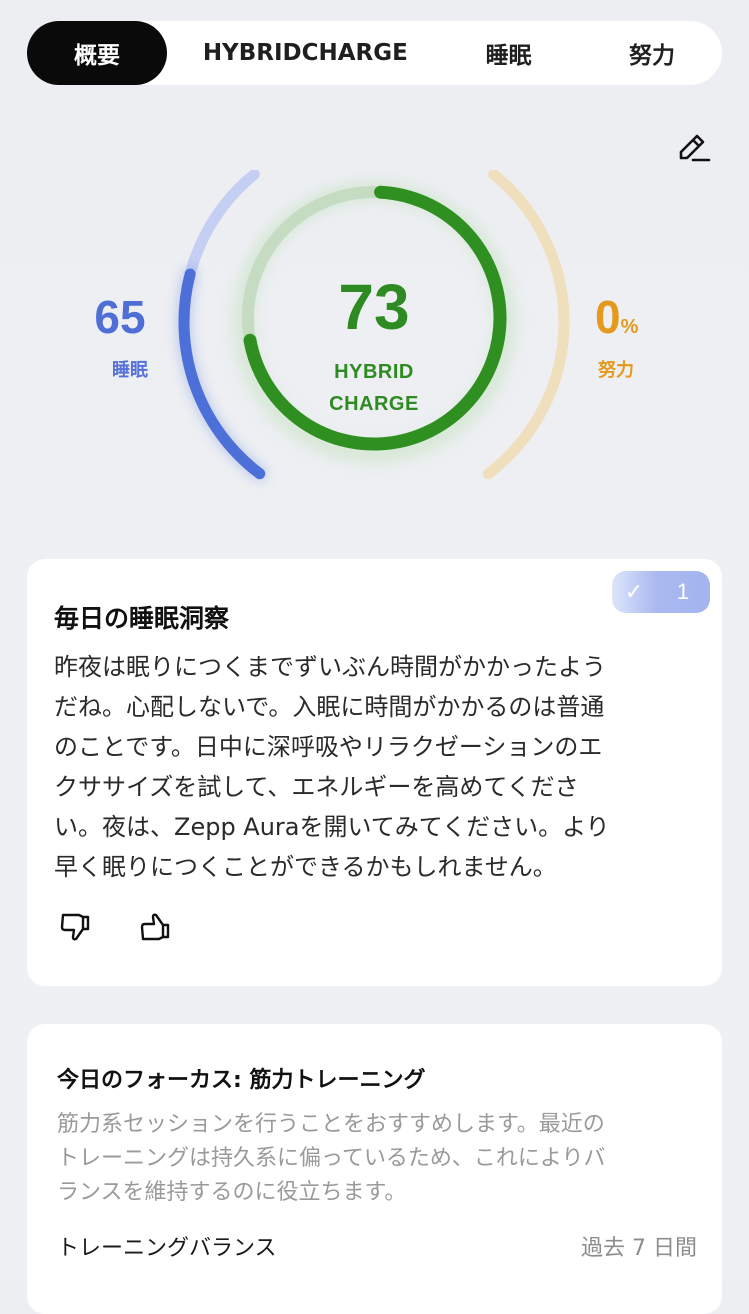 This screenshot has width=749, height=1314. Describe the element at coordinates (374, 404) in the screenshot. I see `hybrid-charge-label-line2: CHARGE` at that location.